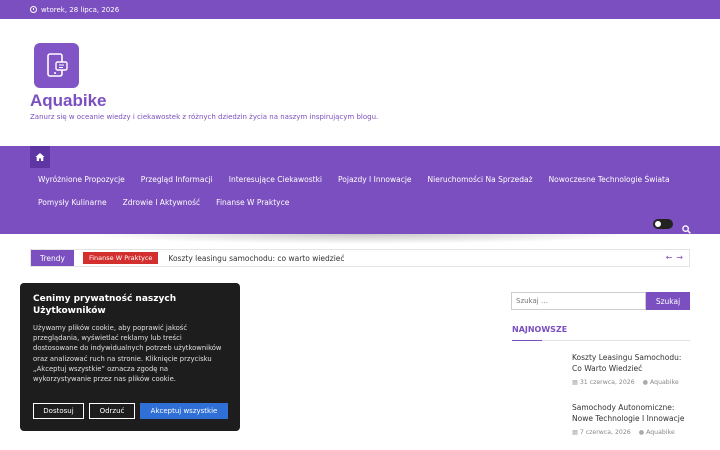 The image size is (720, 450). I want to click on nav-item-przeglad-informacji: Przegląd Informacji, so click(177, 179).